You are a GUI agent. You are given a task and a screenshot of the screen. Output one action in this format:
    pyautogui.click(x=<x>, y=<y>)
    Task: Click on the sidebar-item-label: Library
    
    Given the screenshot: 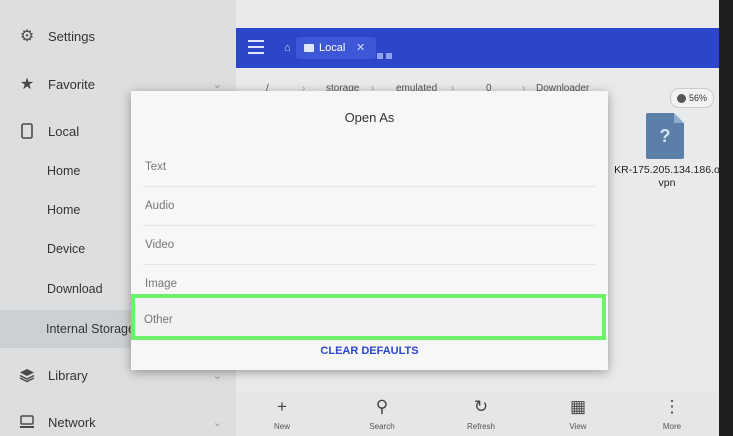 What is the action you would take?
    pyautogui.click(x=68, y=375)
    